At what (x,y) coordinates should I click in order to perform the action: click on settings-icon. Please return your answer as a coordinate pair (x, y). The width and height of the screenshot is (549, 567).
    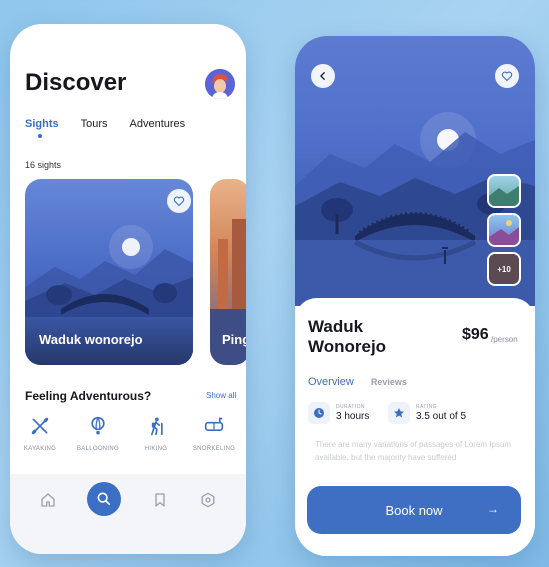
    Looking at the image, I should click on (208, 500).